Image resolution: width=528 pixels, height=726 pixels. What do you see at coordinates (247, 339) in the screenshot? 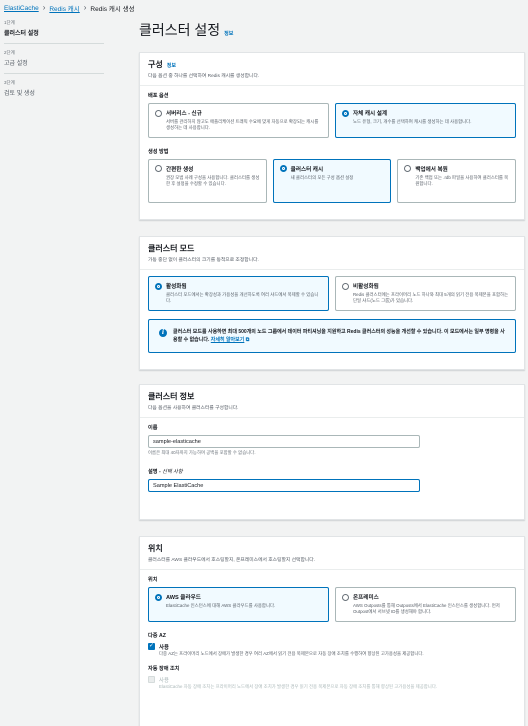
I see `external-link-icon: ⧉` at bounding box center [247, 339].